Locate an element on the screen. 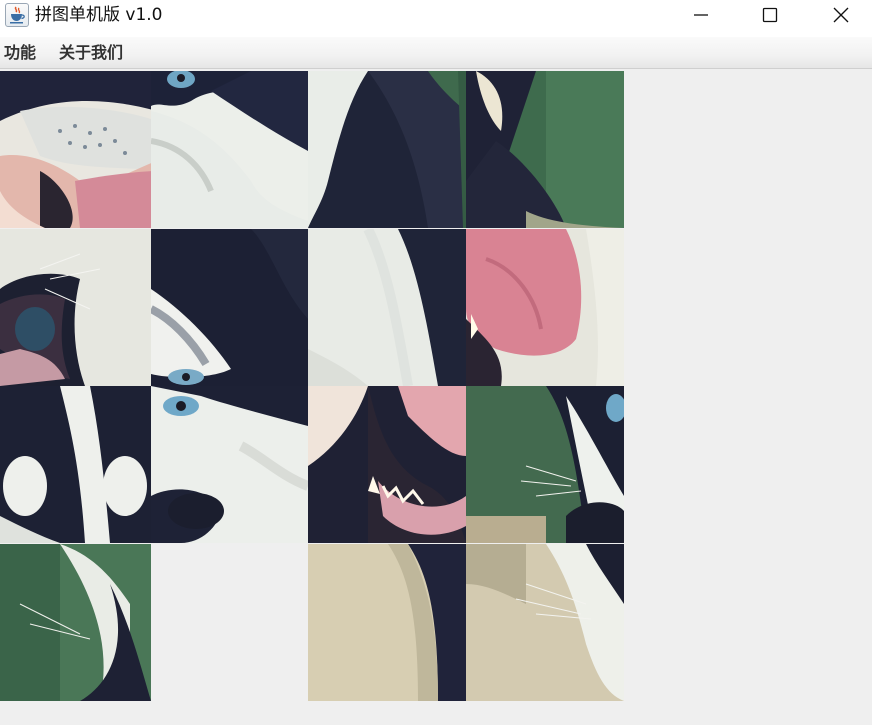 The height and width of the screenshot is (725, 872). maximize-button is located at coordinates (770, 15).